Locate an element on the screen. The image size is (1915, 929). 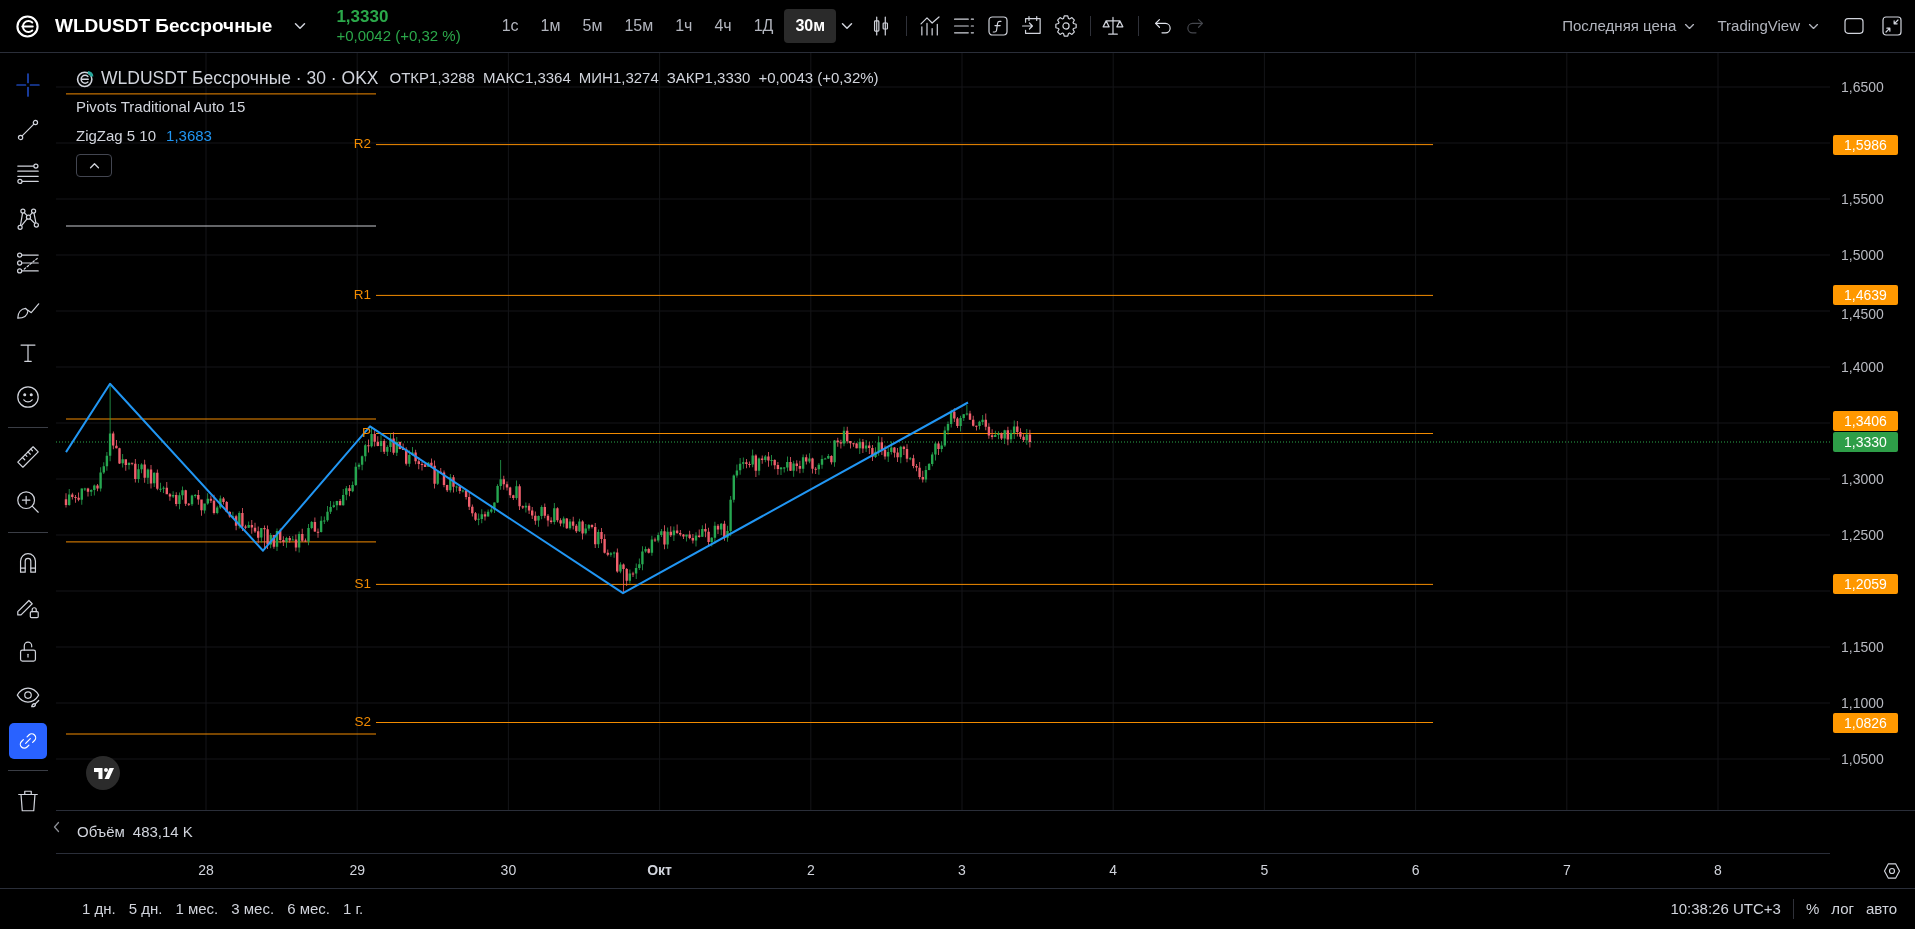
price-tag: 1,0826 is located at coordinates (1865, 722).